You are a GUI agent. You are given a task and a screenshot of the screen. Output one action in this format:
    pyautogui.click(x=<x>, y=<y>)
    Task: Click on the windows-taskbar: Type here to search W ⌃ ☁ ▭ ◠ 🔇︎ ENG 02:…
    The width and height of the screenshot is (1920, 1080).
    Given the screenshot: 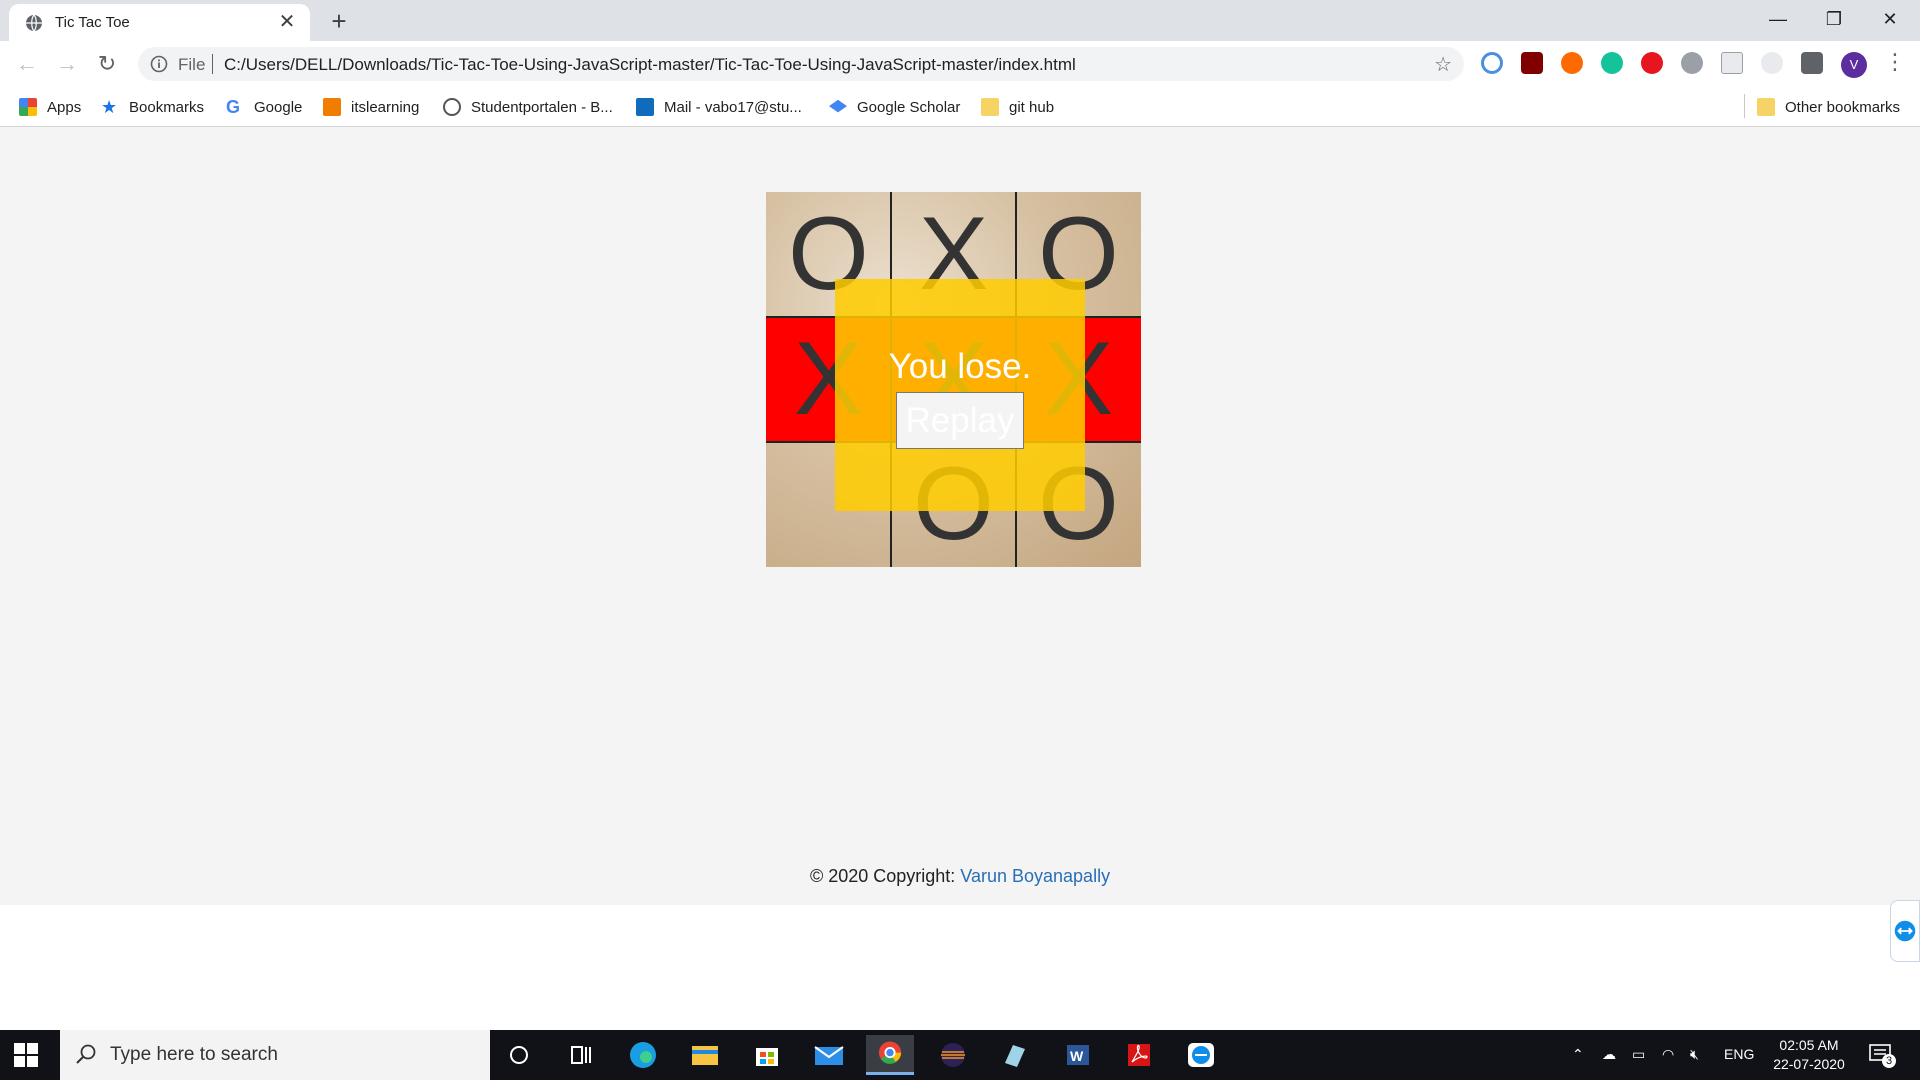 What is the action you would take?
    pyautogui.click(x=960, y=1055)
    